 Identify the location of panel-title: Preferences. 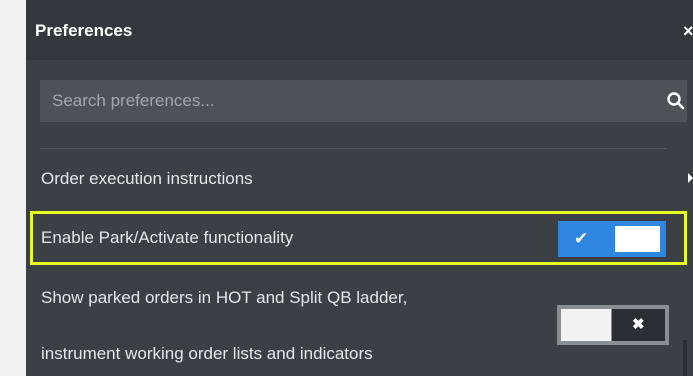
(84, 30).